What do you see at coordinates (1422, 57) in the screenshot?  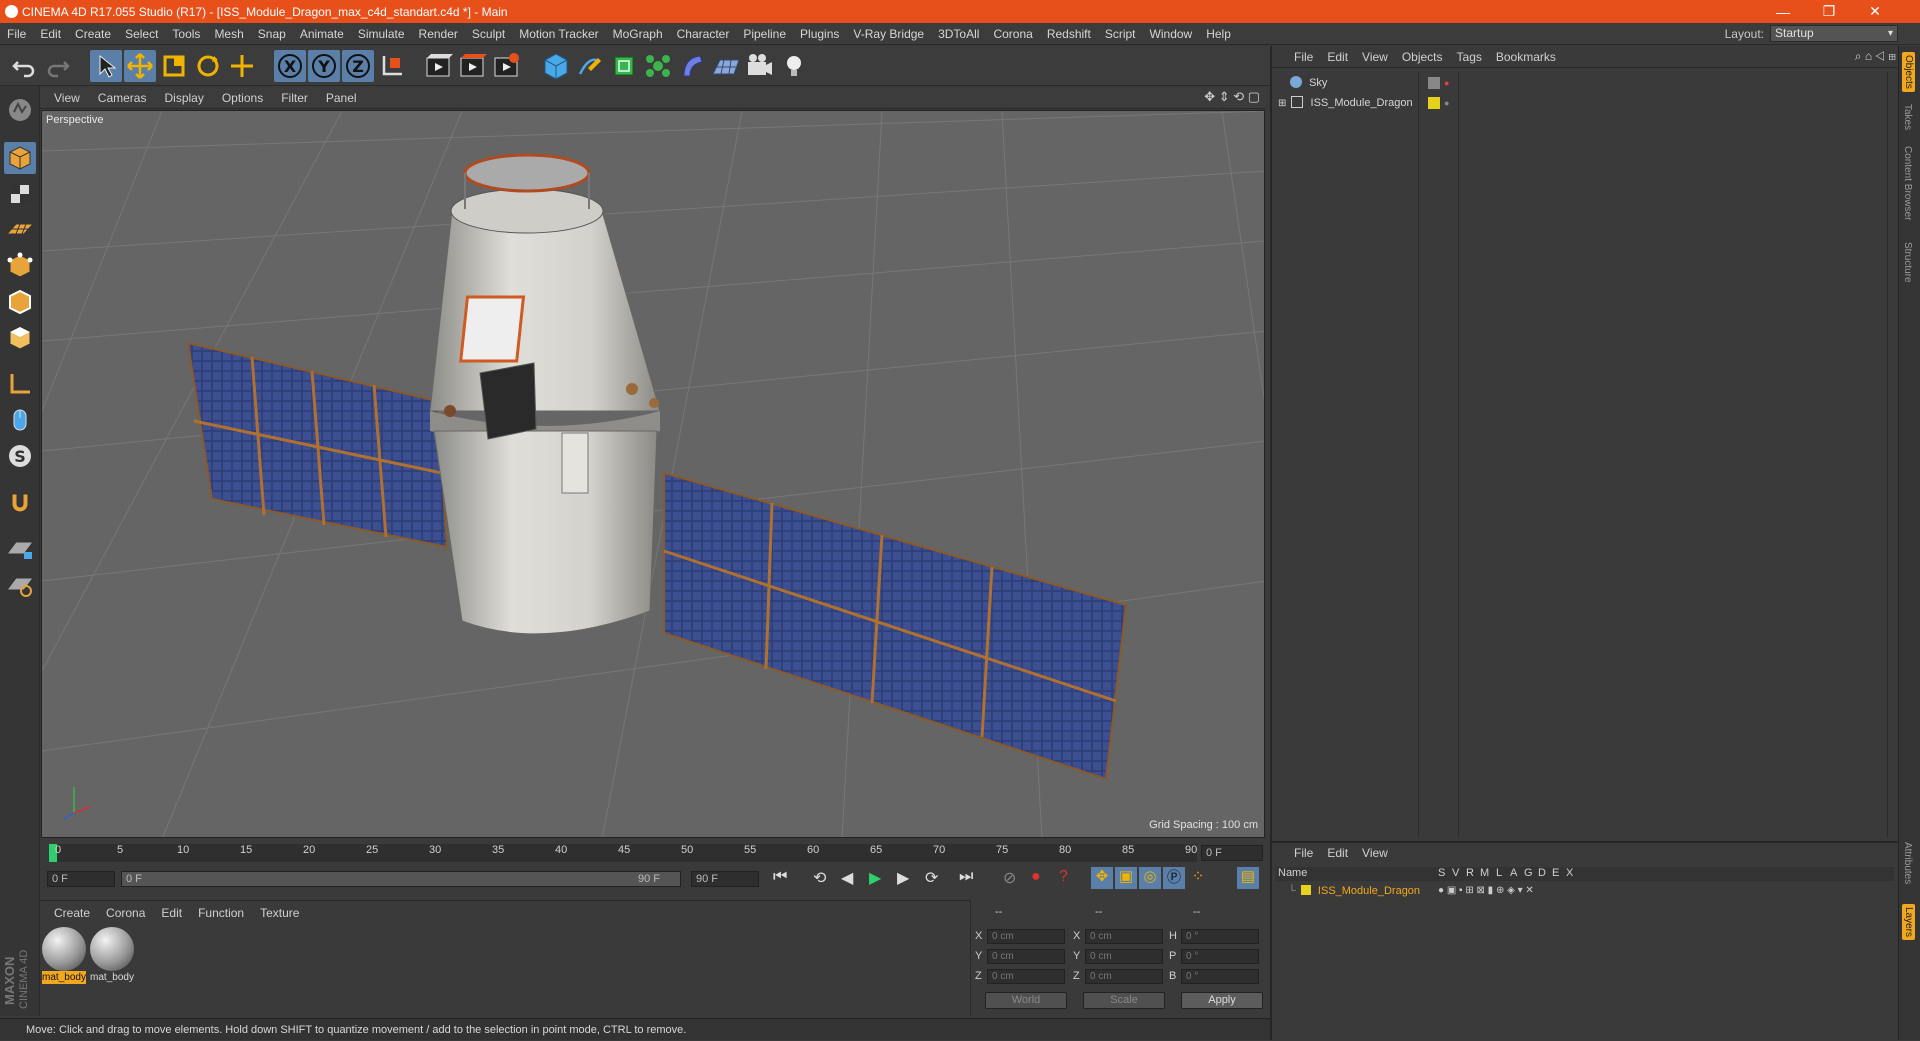 I see `object-menu-objects: Objects` at bounding box center [1422, 57].